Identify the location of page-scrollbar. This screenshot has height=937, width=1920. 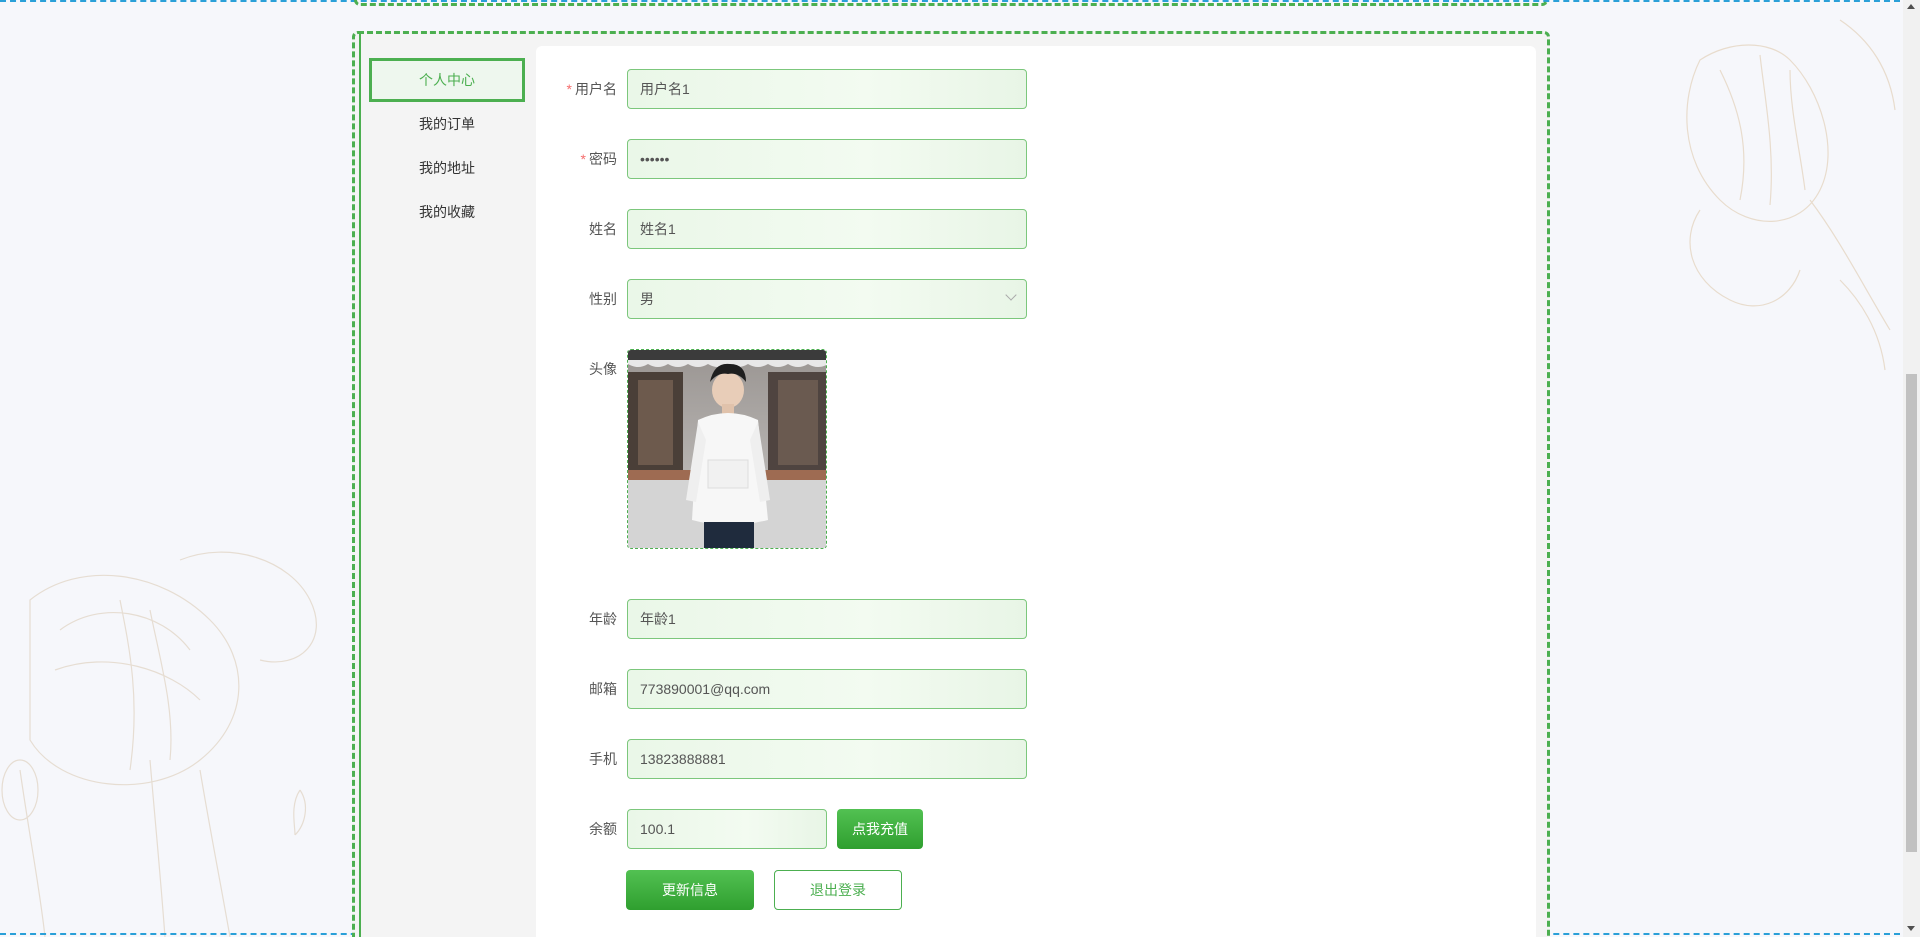
(1911, 468).